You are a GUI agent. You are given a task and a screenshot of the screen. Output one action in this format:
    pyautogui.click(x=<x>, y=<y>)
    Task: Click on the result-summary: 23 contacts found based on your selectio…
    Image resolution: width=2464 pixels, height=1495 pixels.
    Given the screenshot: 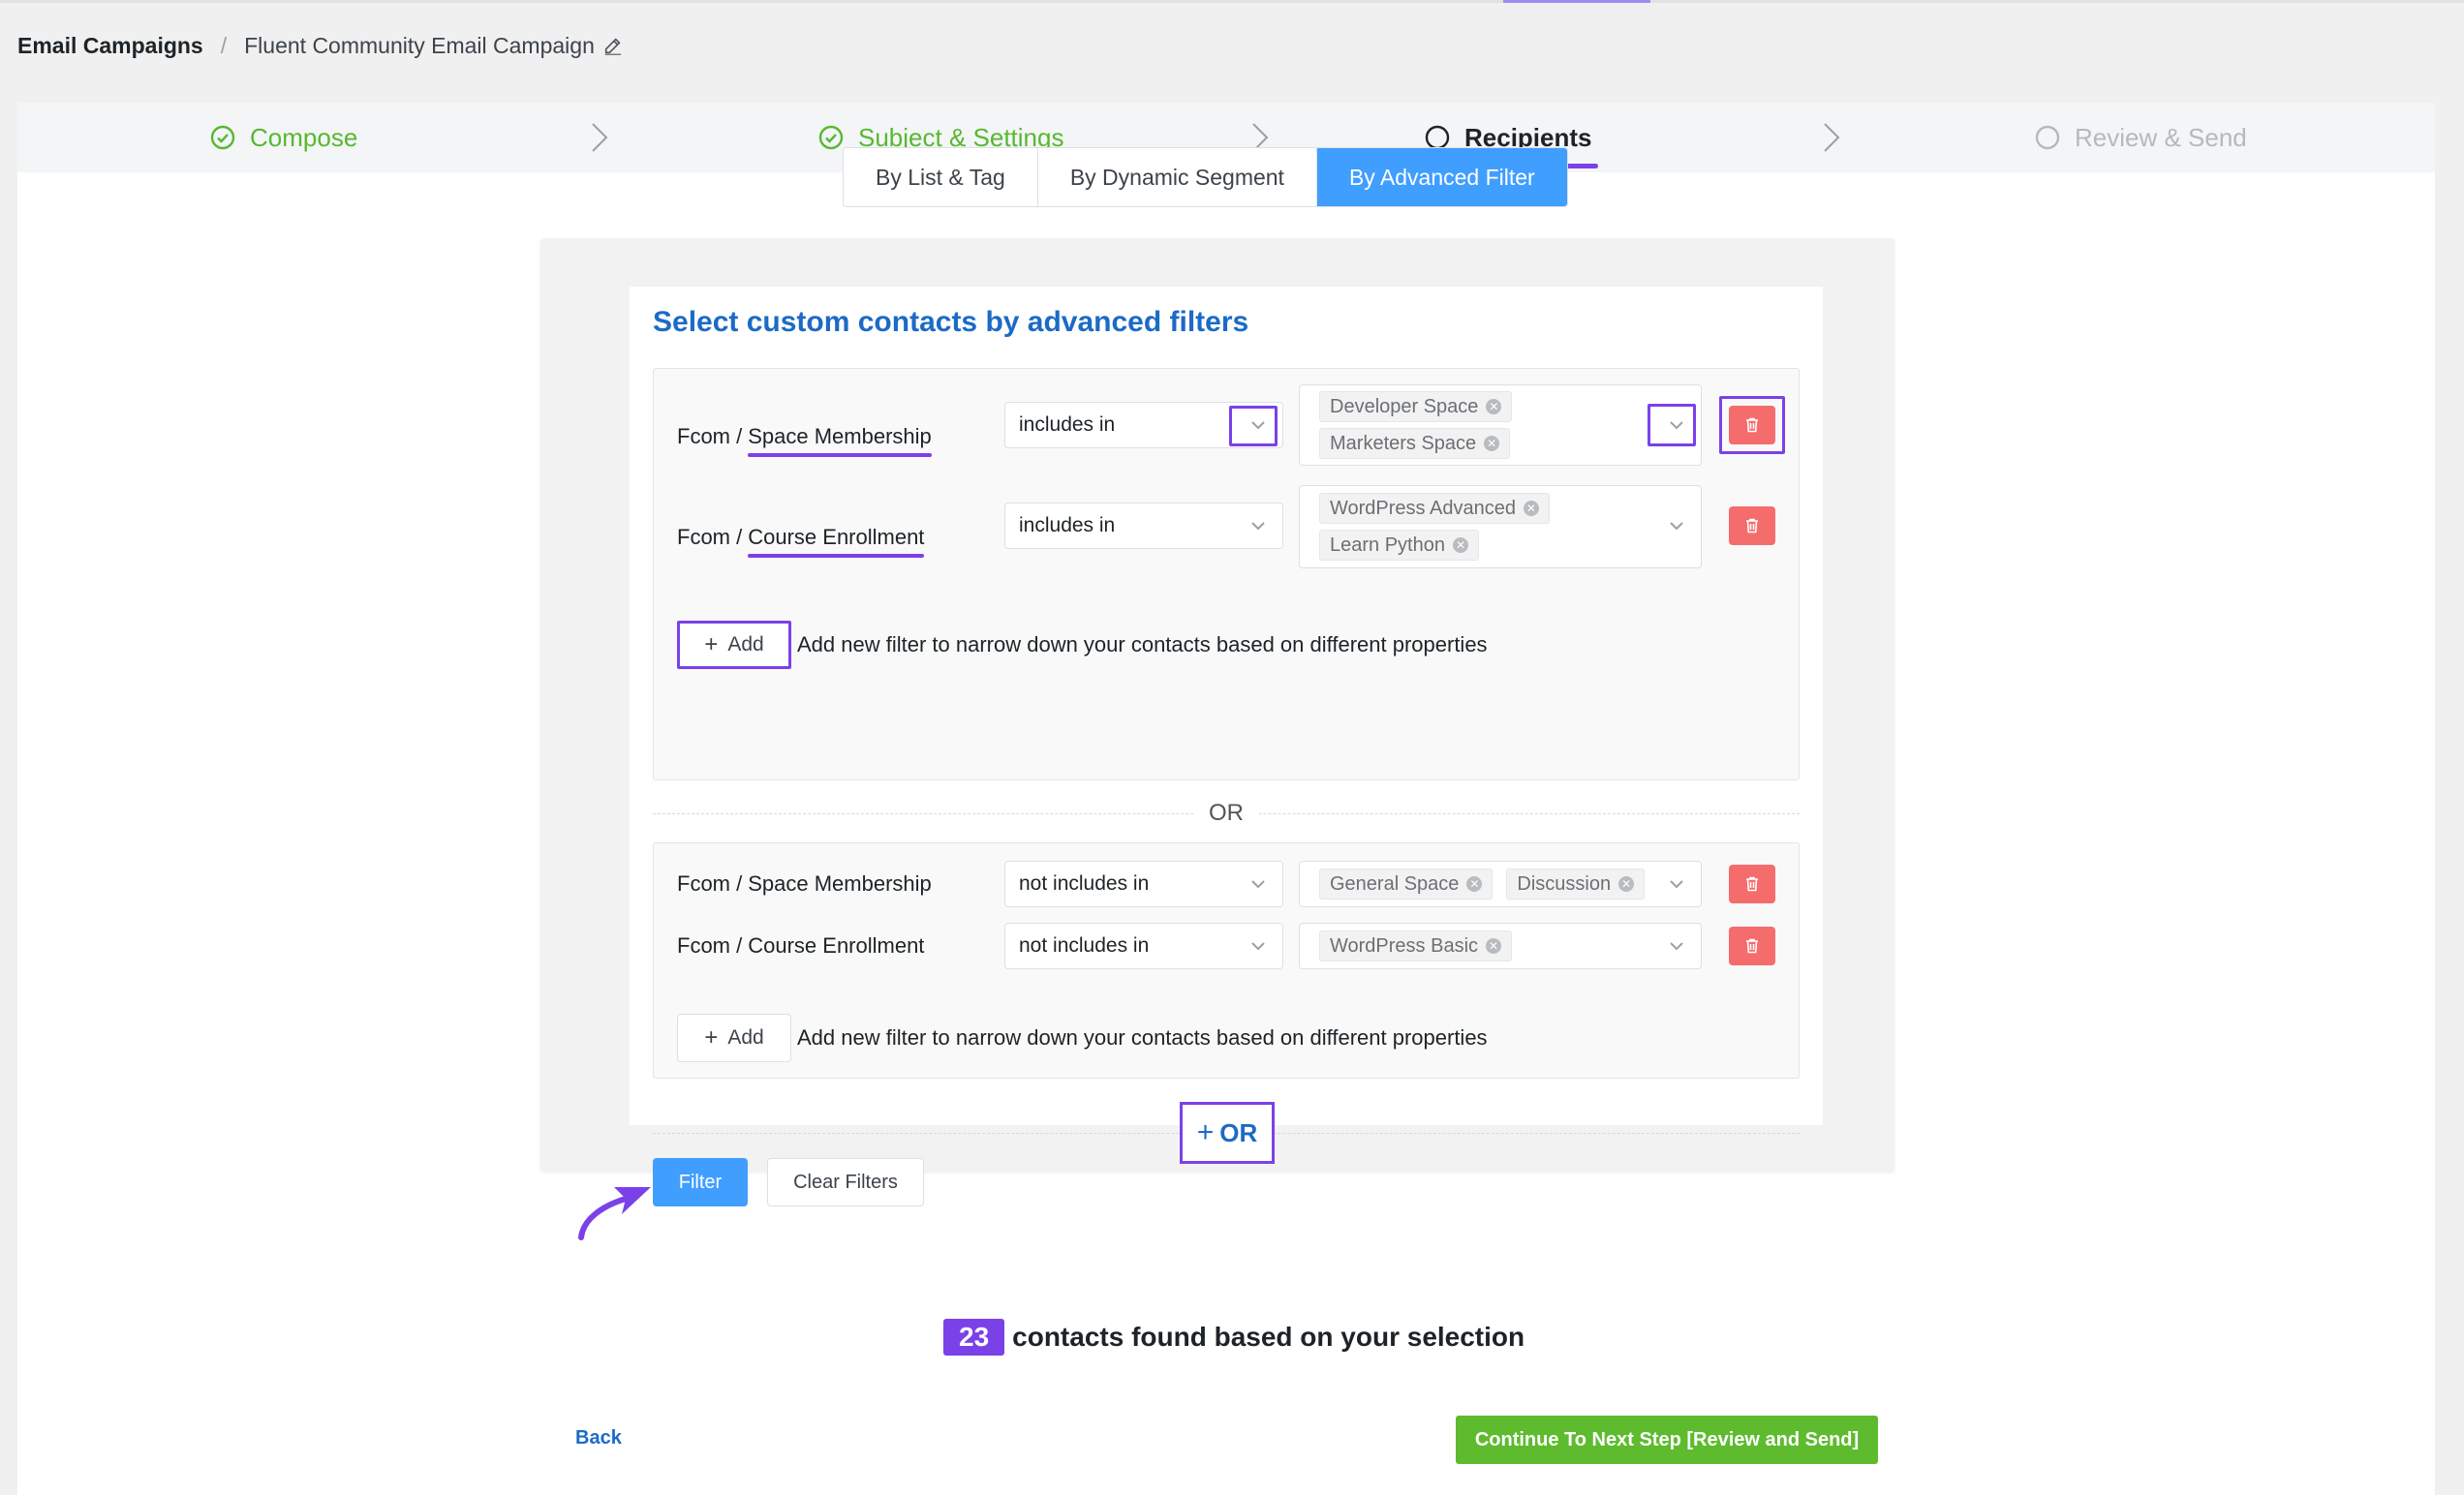 What is the action you would take?
    pyautogui.click(x=1234, y=1337)
    